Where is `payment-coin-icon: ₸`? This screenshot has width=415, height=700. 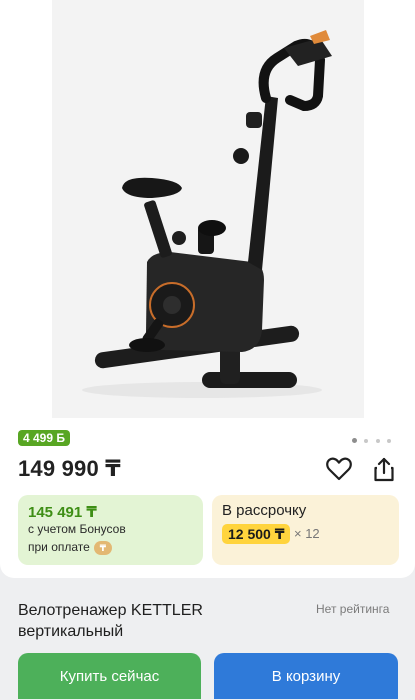 payment-coin-icon: ₸ is located at coordinates (102, 547).